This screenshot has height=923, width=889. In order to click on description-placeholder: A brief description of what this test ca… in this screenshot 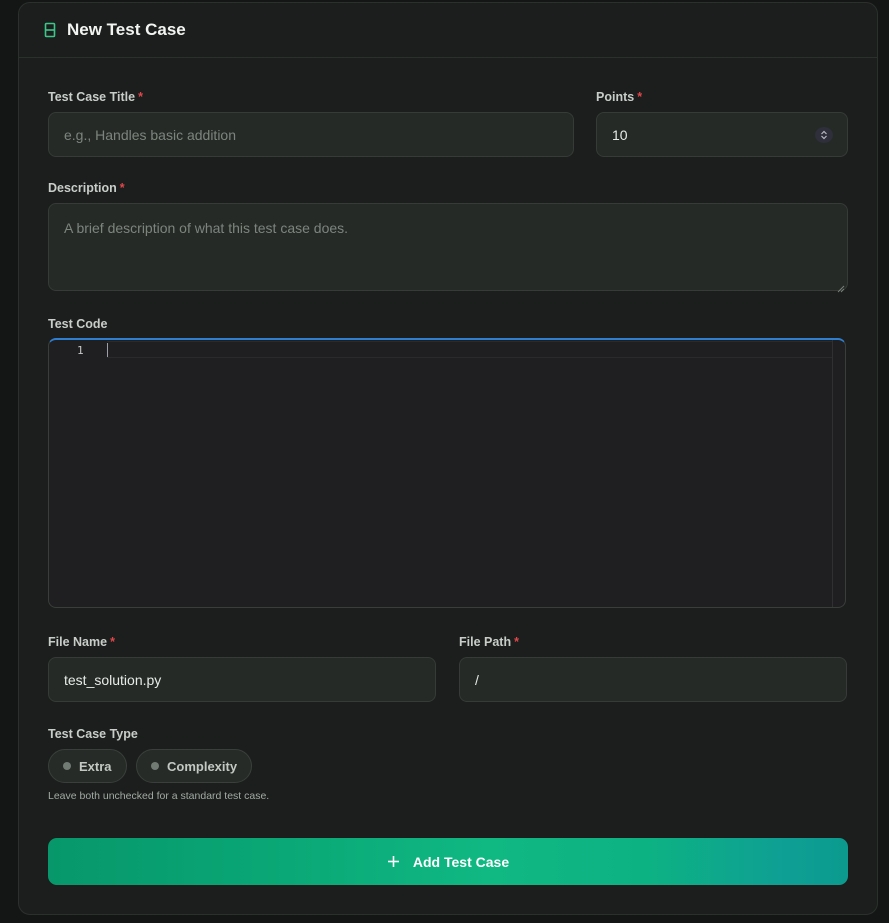, I will do `click(206, 228)`.